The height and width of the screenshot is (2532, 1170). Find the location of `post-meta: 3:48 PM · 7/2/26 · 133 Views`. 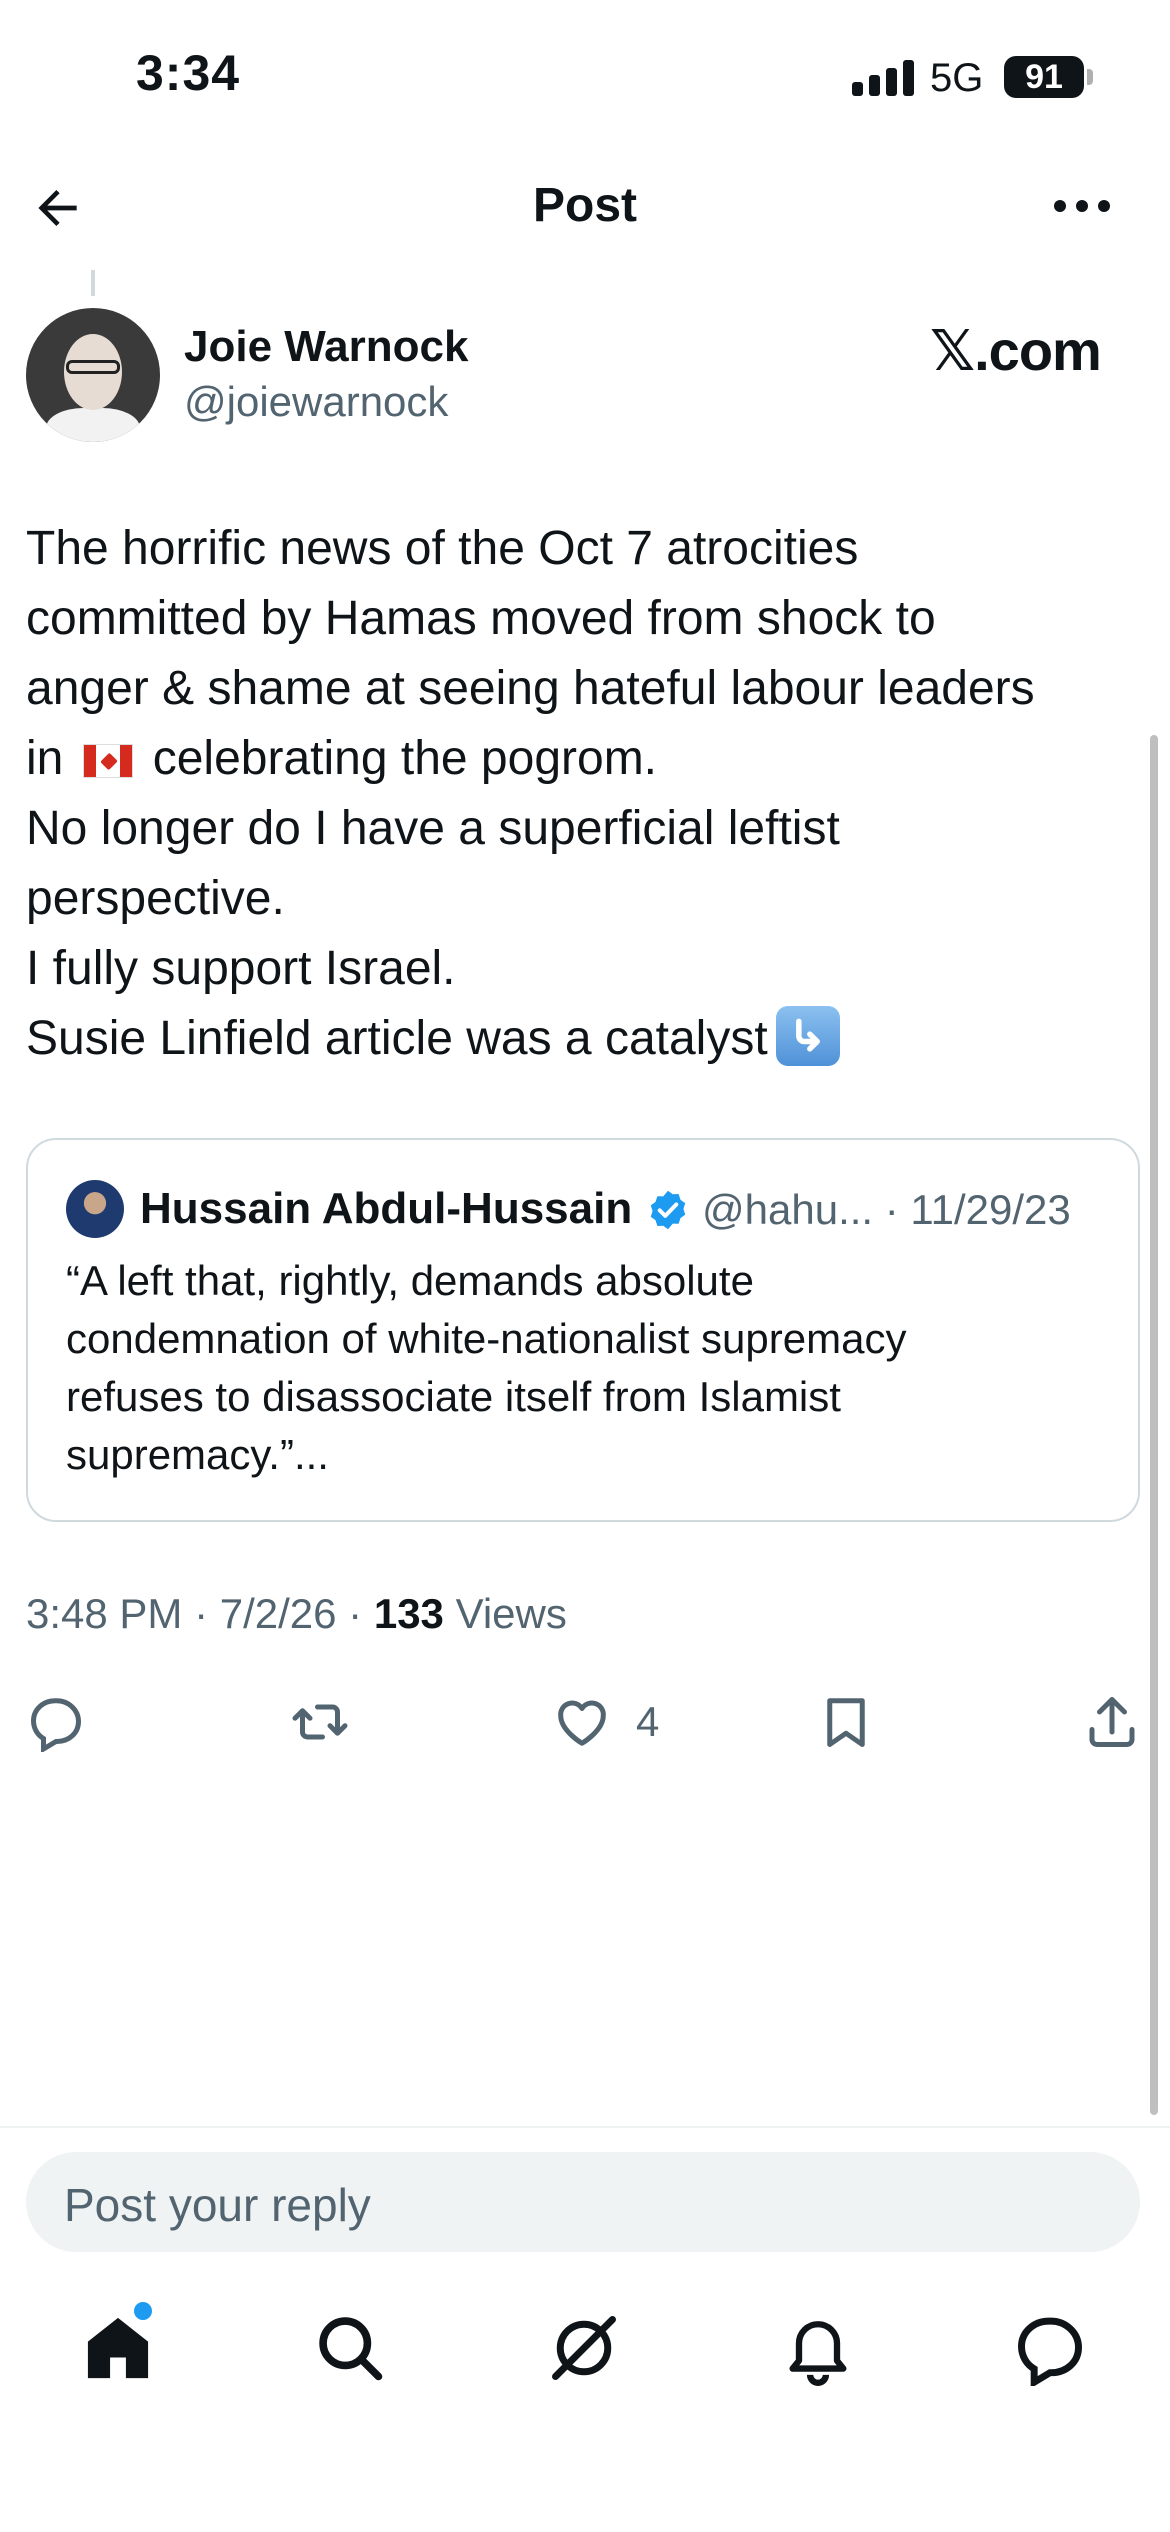

post-meta: 3:48 PM · 7/2/26 · 133 Views is located at coordinates (296, 1614).